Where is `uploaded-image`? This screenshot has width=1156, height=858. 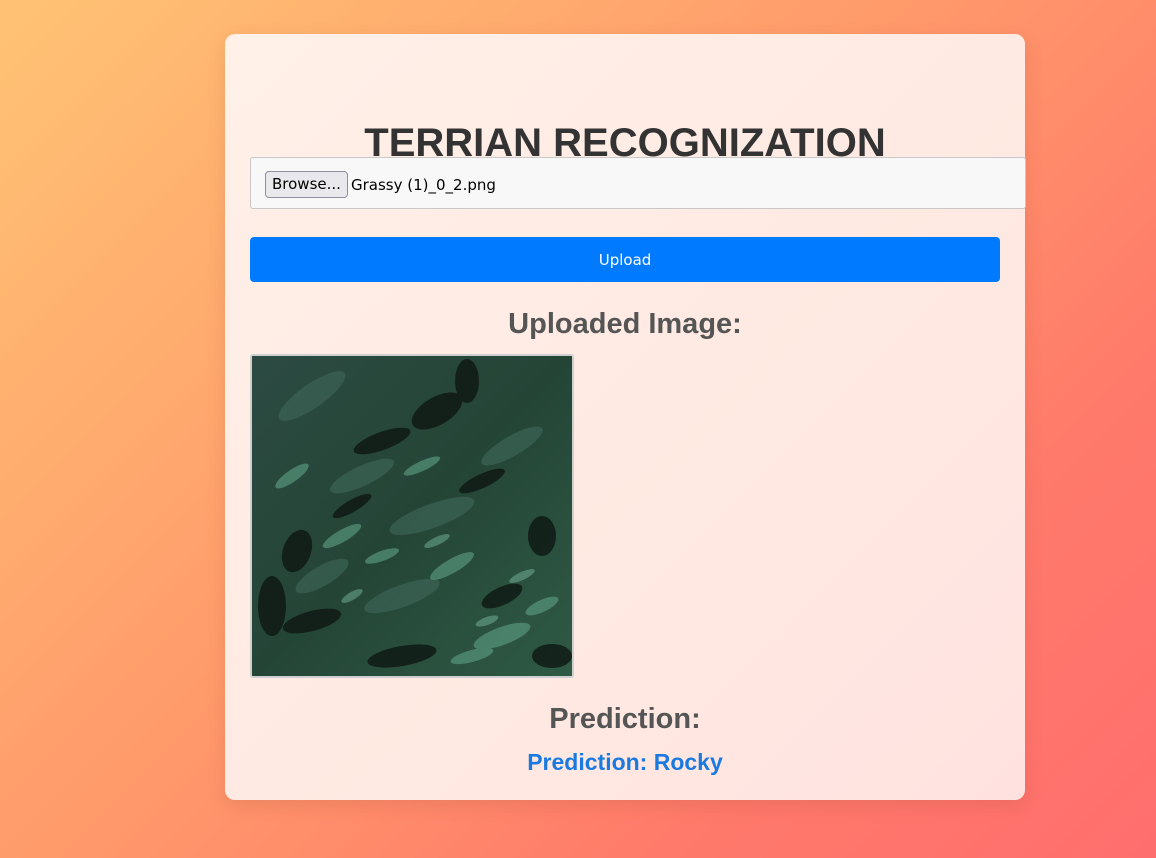 uploaded-image is located at coordinates (412, 516).